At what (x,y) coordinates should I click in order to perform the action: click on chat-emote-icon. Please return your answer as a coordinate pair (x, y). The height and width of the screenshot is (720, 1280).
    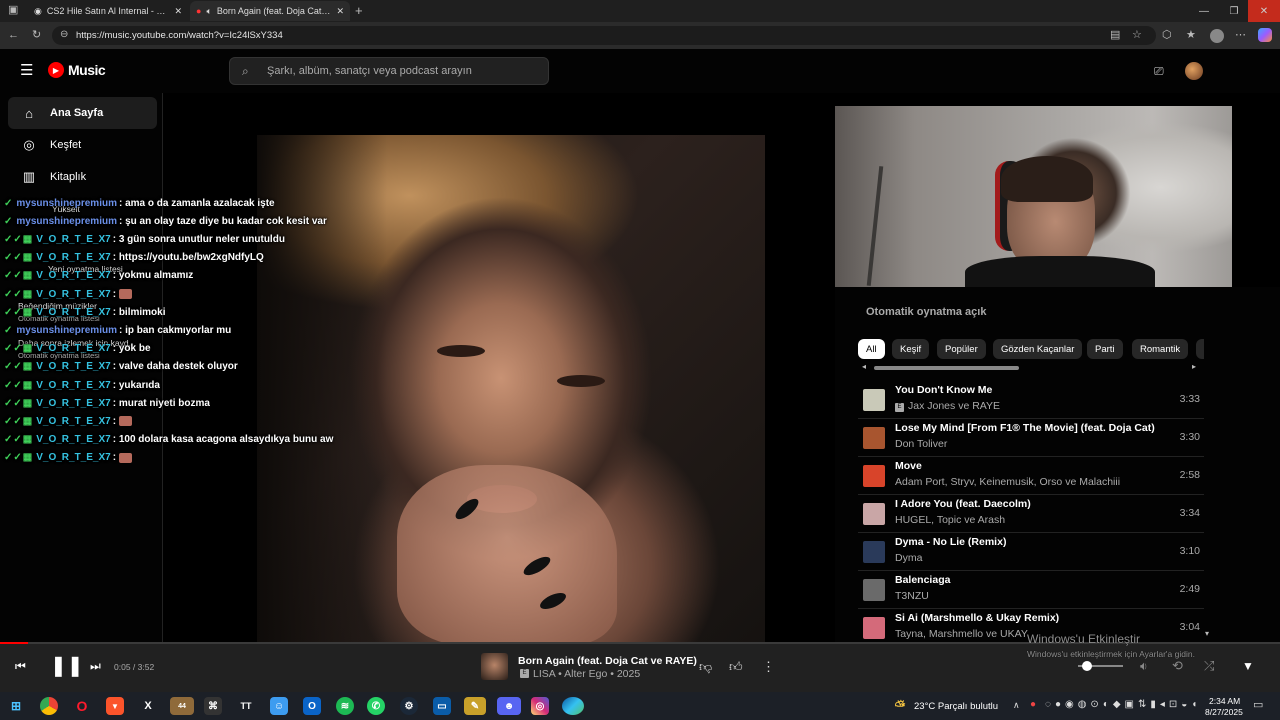
    Looking at the image, I should click on (126, 294).